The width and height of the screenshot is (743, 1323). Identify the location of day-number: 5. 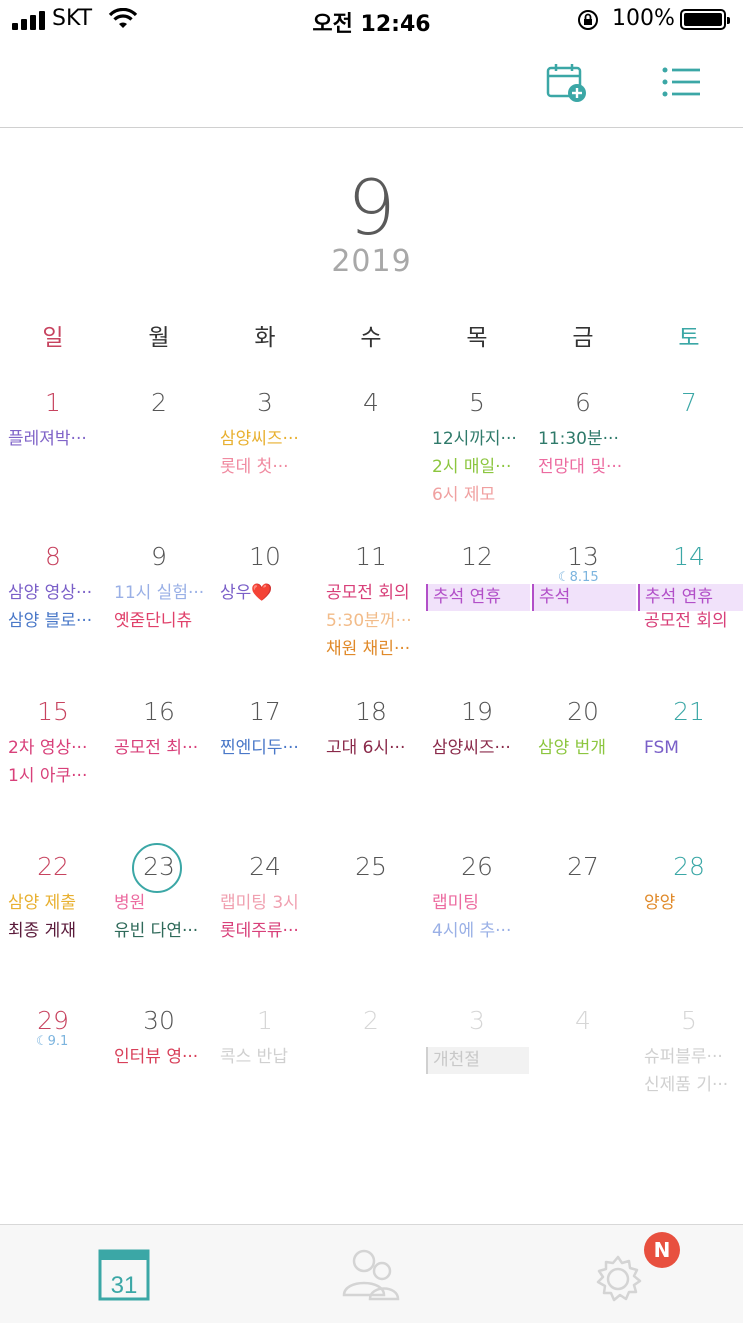
(689, 1020).